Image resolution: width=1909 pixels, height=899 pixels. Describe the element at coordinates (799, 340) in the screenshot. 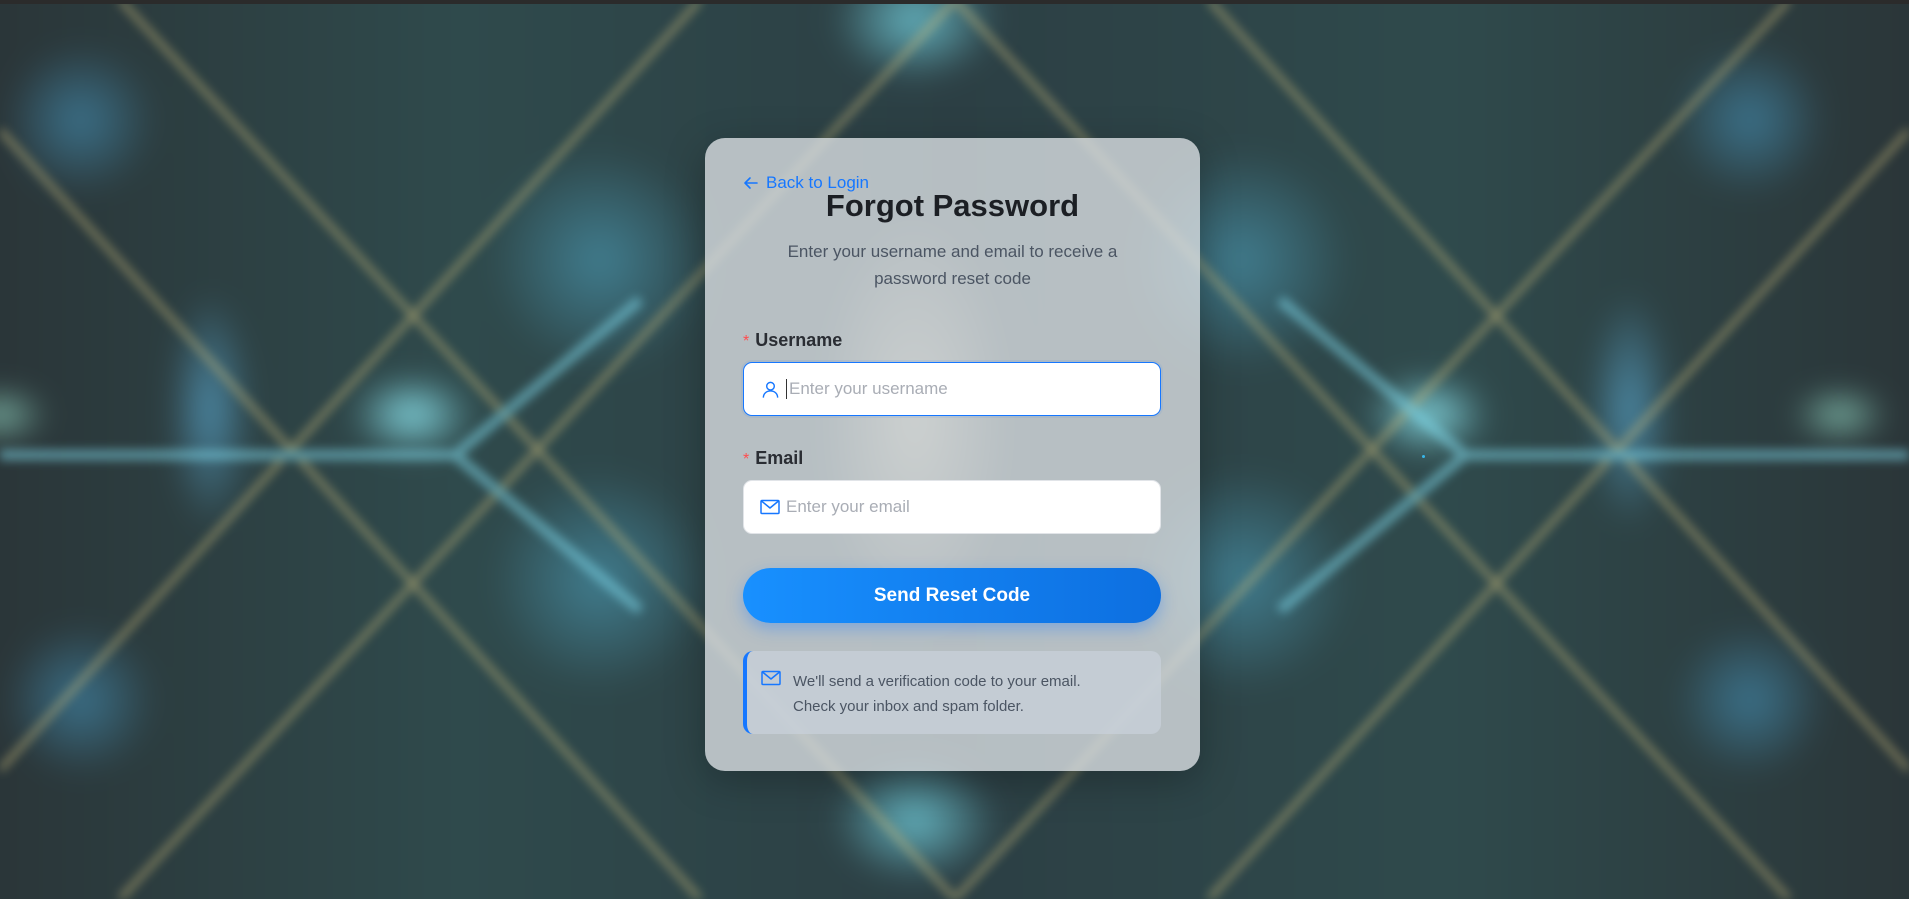

I see `username-label-text: Username` at that location.